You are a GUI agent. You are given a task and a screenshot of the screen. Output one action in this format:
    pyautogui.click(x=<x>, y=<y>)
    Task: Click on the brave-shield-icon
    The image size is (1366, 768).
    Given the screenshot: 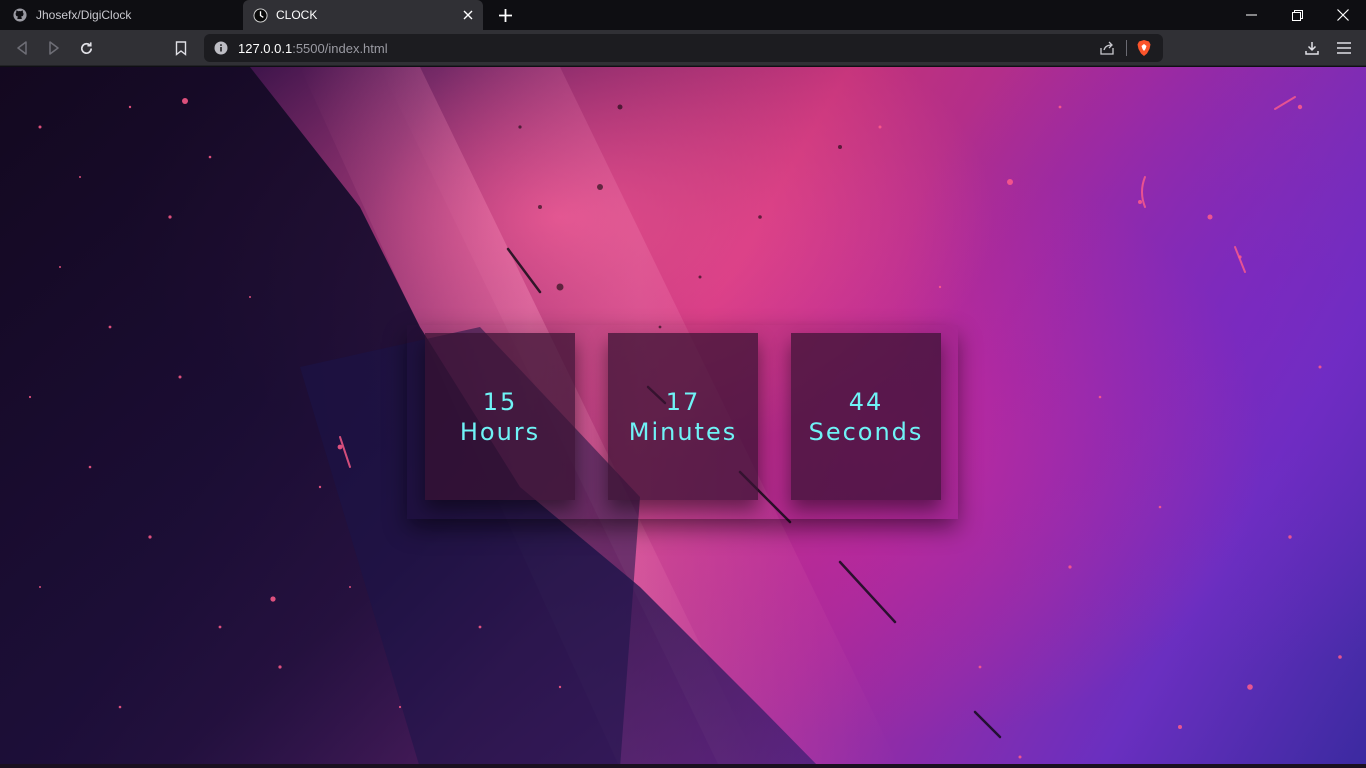 What is the action you would take?
    pyautogui.click(x=1144, y=48)
    